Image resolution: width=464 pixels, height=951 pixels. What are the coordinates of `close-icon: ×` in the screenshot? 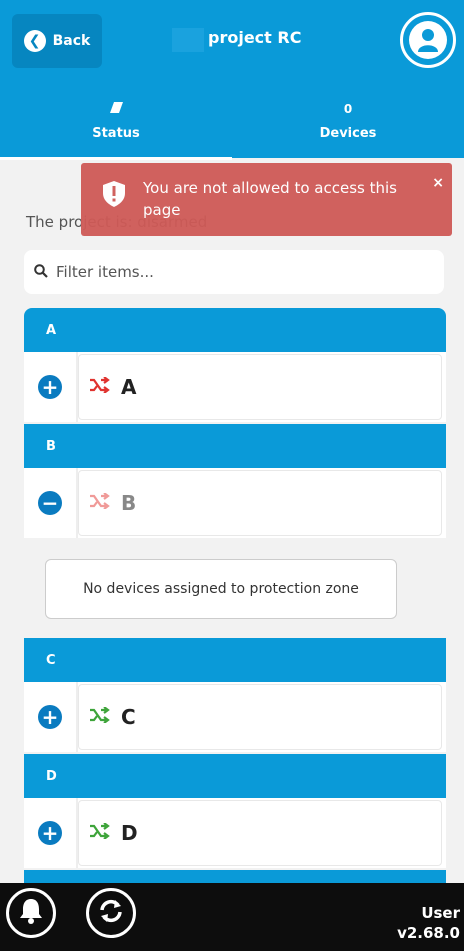 It's located at (438, 183).